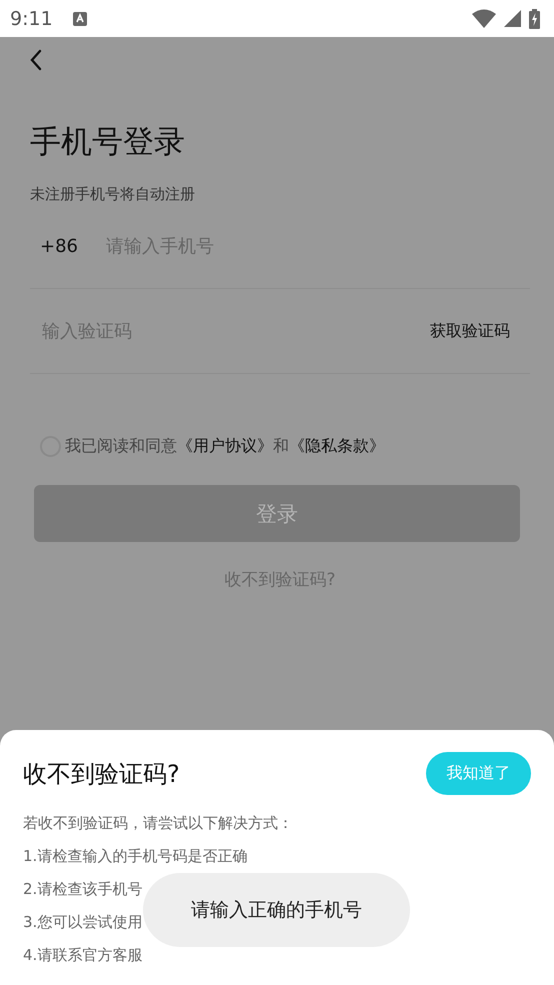 The width and height of the screenshot is (554, 985). I want to click on tip-text: 2.请检查该手机号, so click(82, 889).